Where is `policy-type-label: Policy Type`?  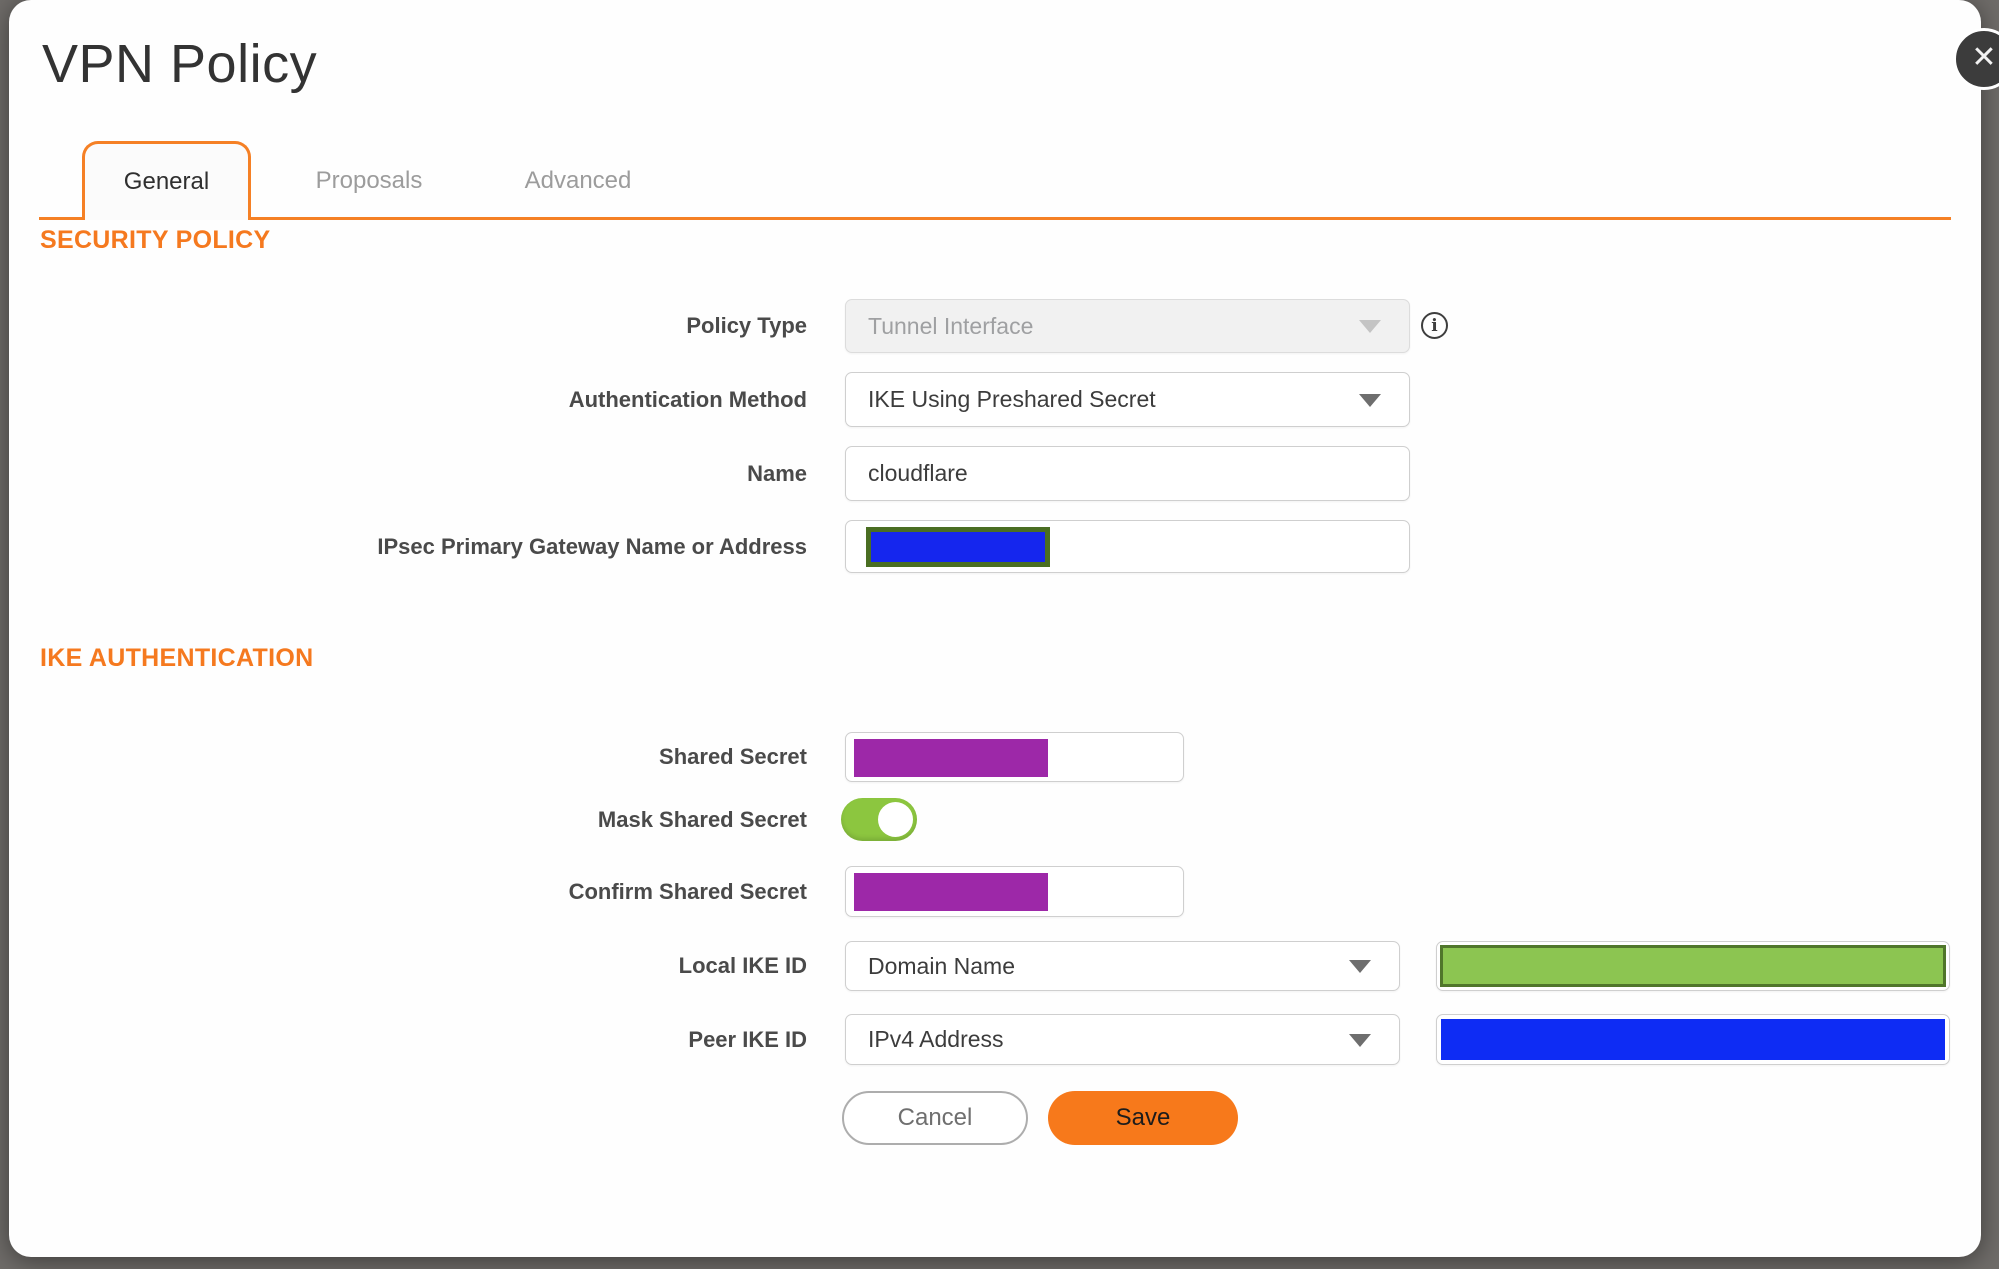 policy-type-label: Policy Type is located at coordinates (746, 325).